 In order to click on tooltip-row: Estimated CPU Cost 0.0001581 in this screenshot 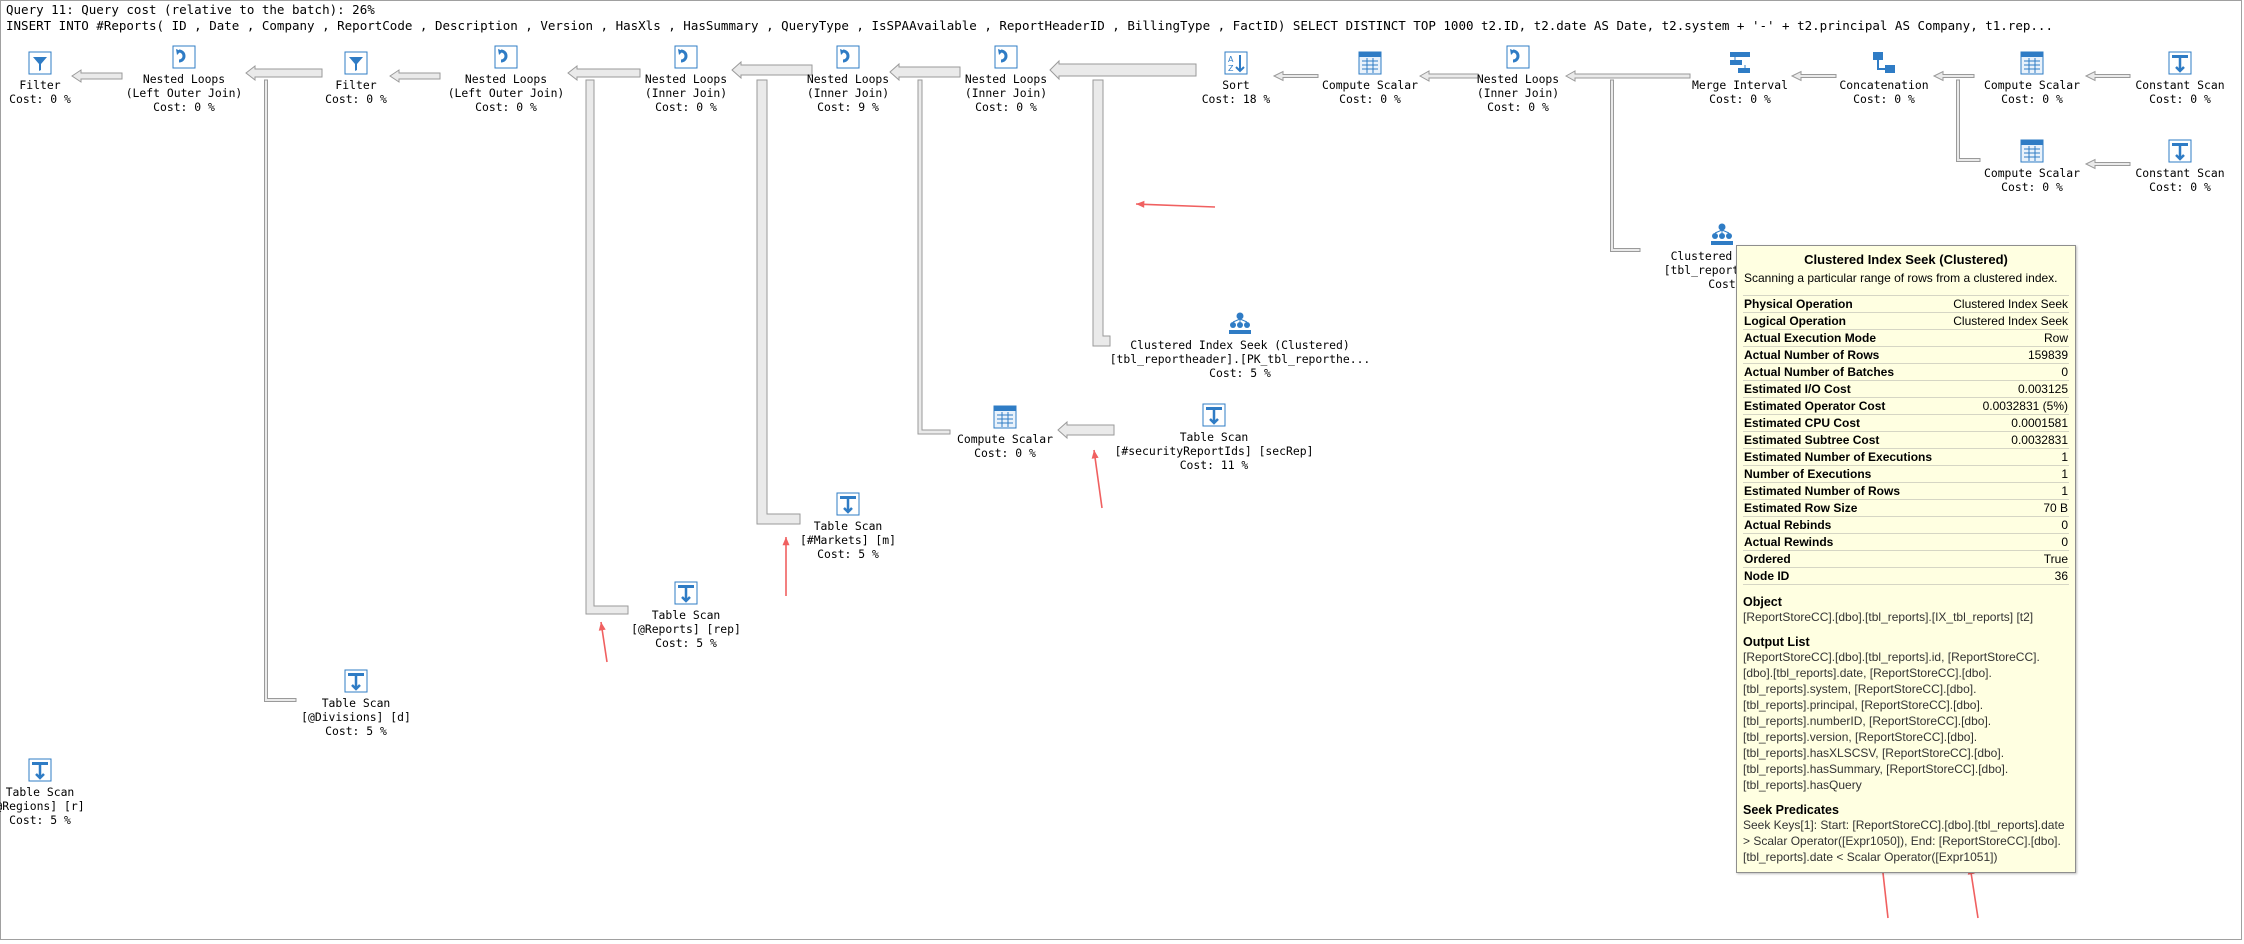, I will do `click(1906, 423)`.